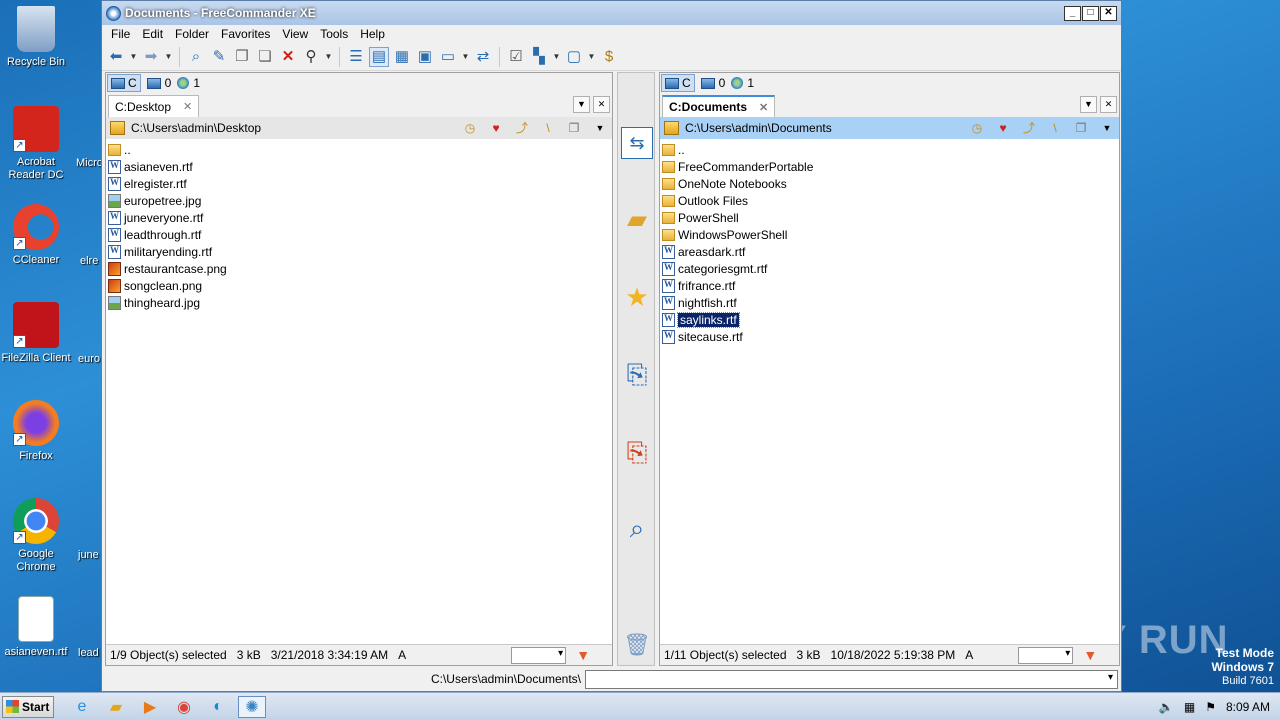 The width and height of the screenshot is (1280, 720). I want to click on network-icon: ▦, so click(1189, 707).